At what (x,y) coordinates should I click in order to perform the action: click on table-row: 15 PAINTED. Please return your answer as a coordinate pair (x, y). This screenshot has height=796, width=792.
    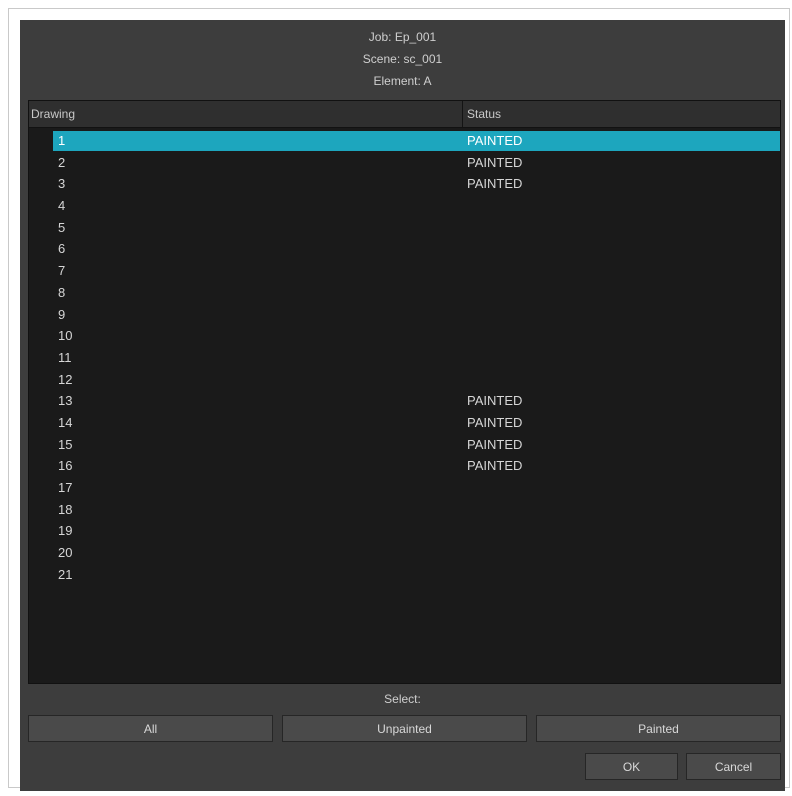
    Looking at the image, I should click on (404, 445).